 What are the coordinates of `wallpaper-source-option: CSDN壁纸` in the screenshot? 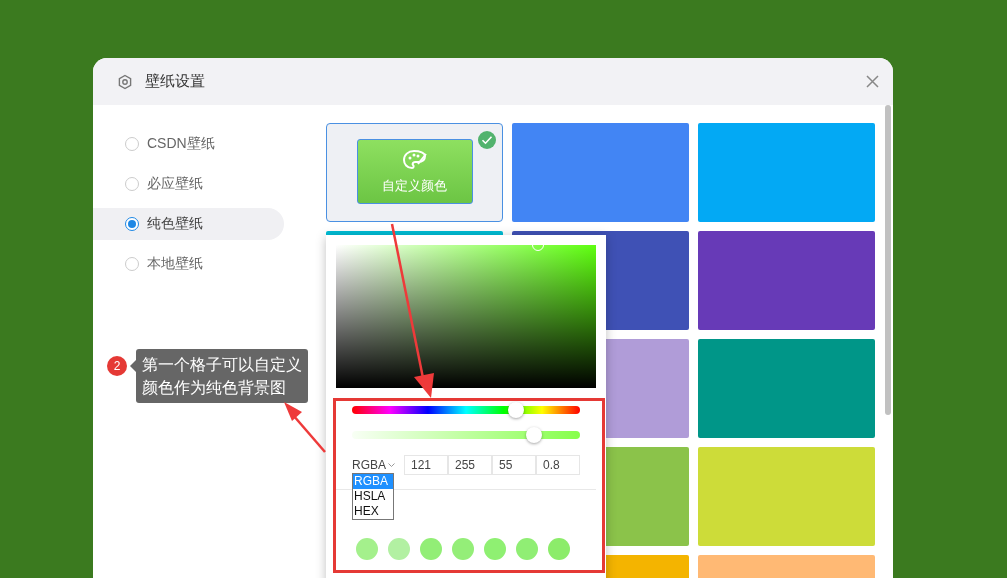 It's located at (188, 144).